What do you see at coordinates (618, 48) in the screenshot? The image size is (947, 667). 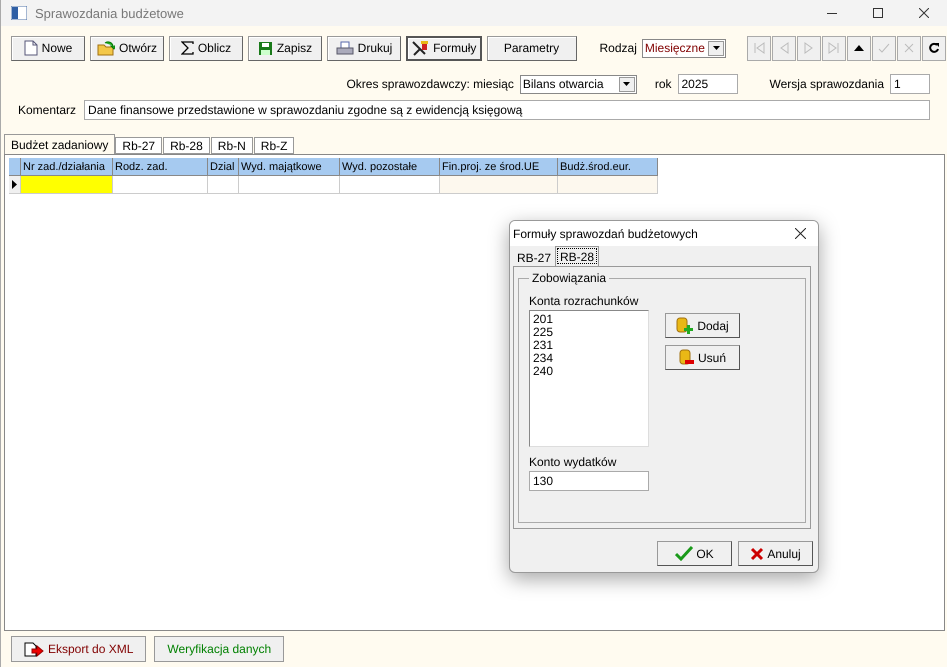 I see `field-label: Rodzaj` at bounding box center [618, 48].